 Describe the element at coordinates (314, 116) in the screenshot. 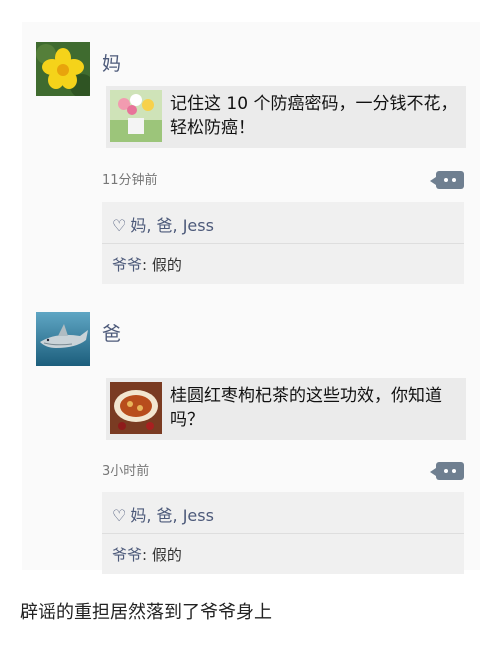

I see `shared-article-title: 记住这 10 个防癌密码，一分钱不花，轻松防癌！` at that location.